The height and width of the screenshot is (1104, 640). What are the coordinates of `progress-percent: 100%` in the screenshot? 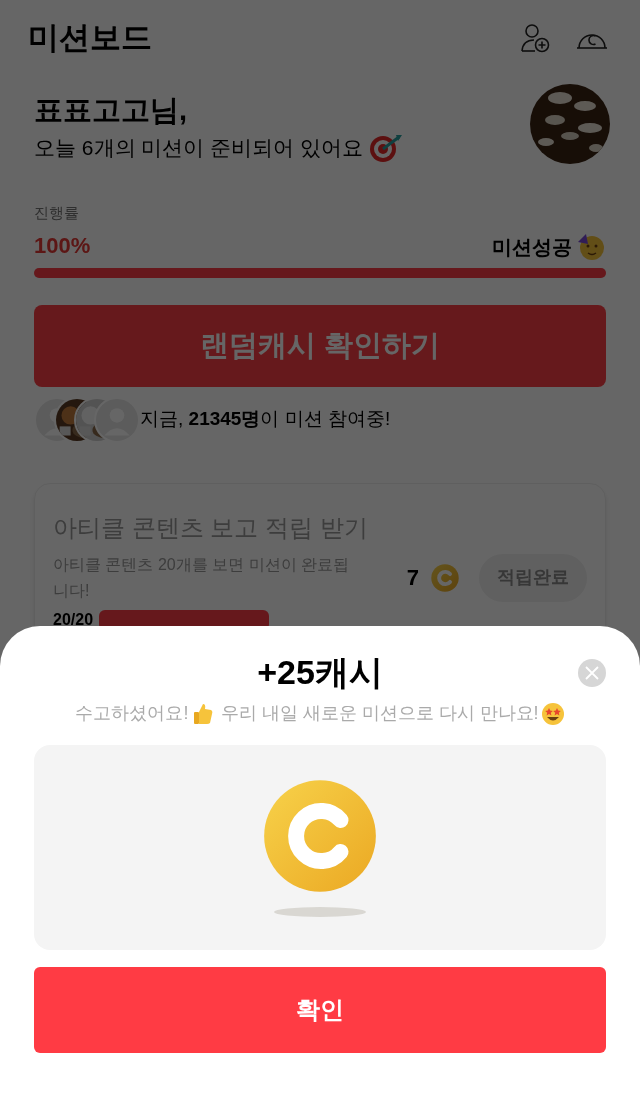 It's located at (62, 245).